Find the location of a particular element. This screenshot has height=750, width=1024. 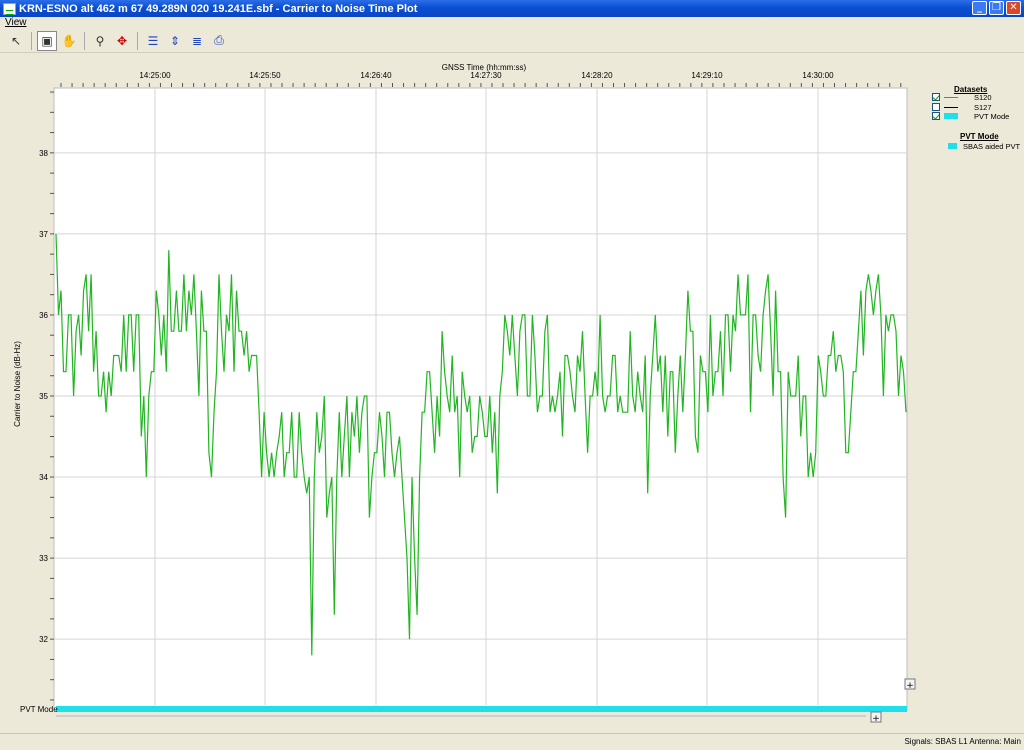

checkbox-s127 is located at coordinates (936, 107).